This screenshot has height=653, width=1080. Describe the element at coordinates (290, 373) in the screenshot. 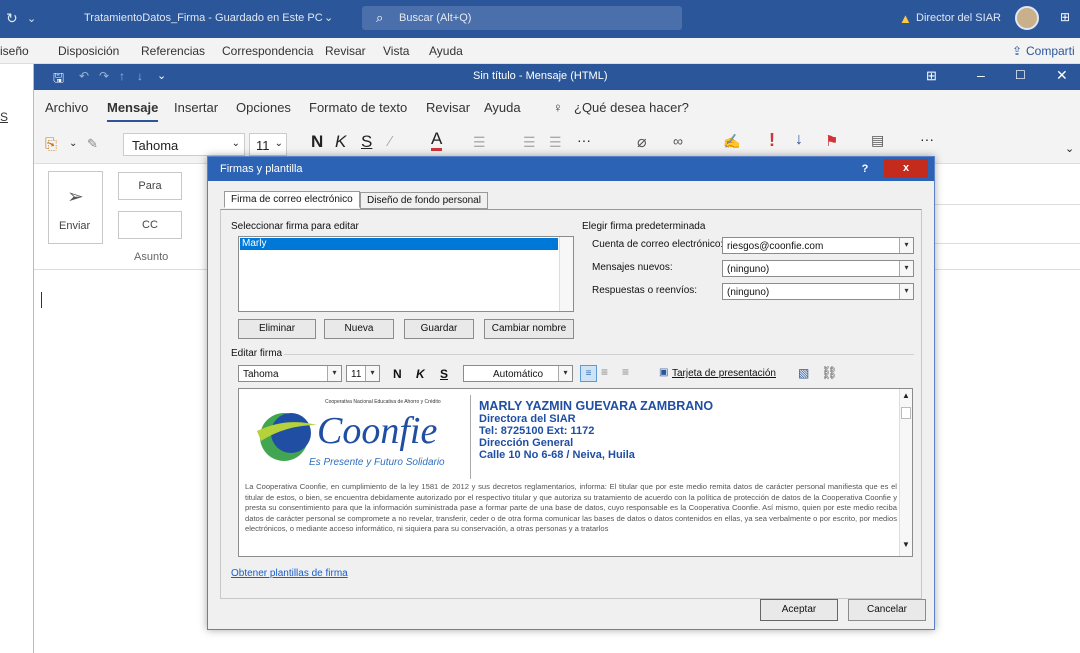

I see `sig-font-select: Tahoma ▾` at that location.